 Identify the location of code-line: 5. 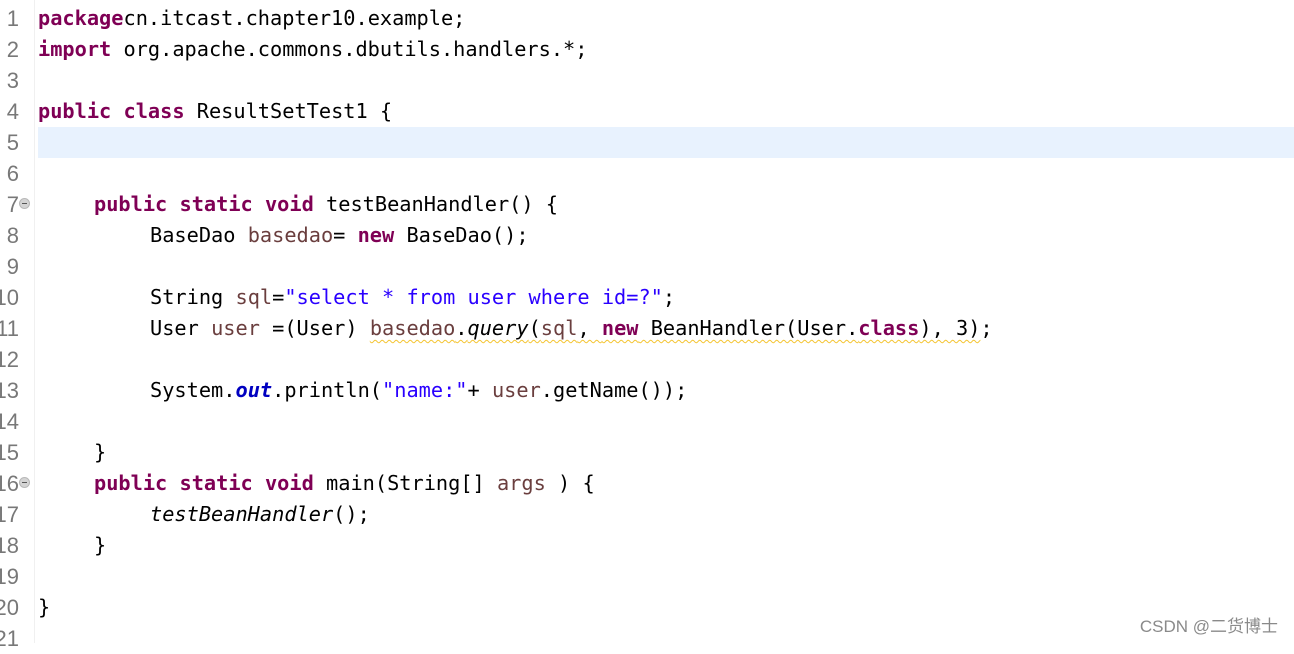
(647, 142).